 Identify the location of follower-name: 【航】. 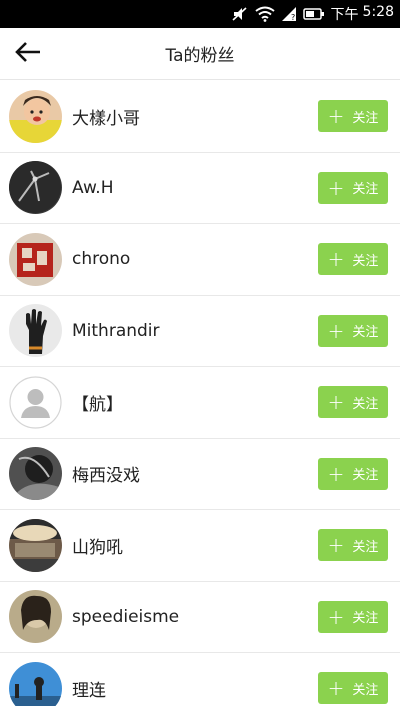
(195, 402).